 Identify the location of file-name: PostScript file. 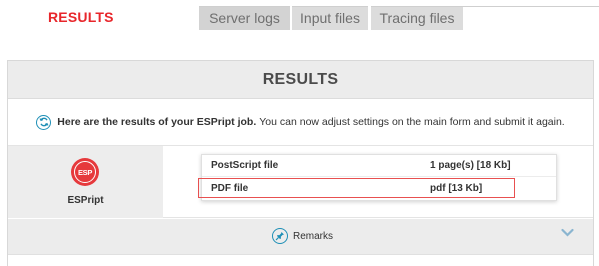
(244, 165).